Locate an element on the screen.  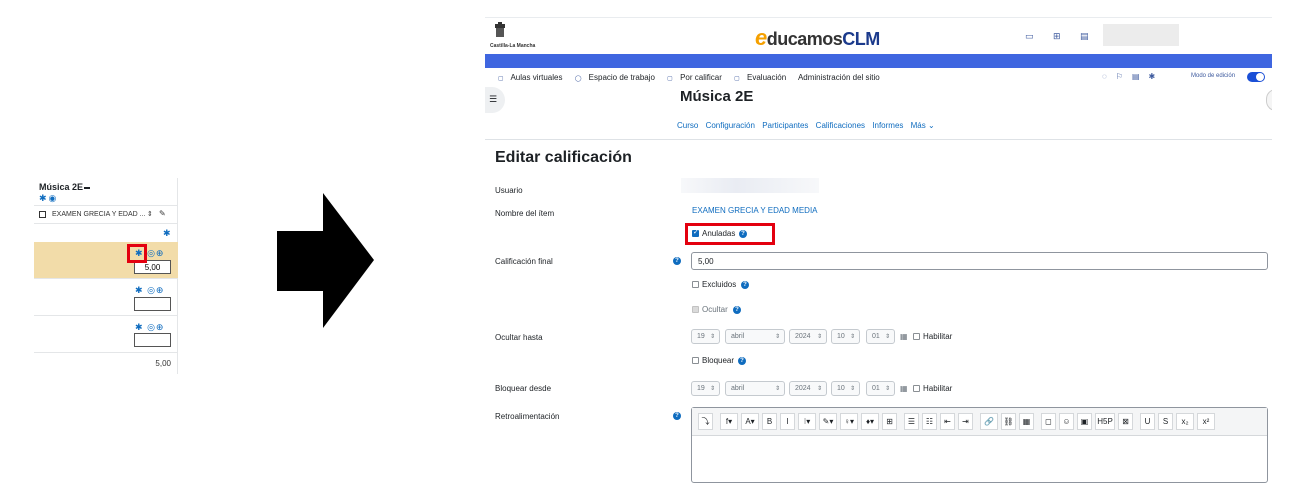
toolbar-underline-button: U is located at coordinates (1147, 421).